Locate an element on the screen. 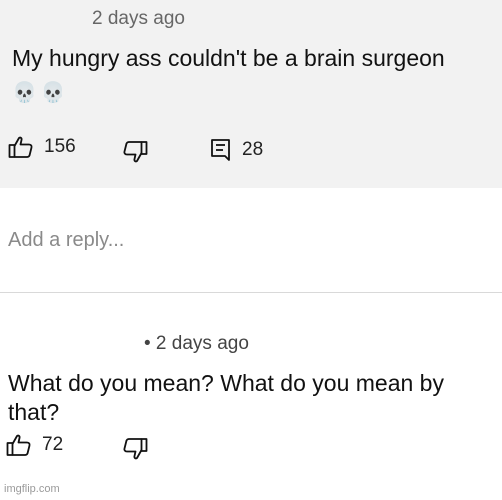  skull-emoji: 💀💀 is located at coordinates (41, 93).